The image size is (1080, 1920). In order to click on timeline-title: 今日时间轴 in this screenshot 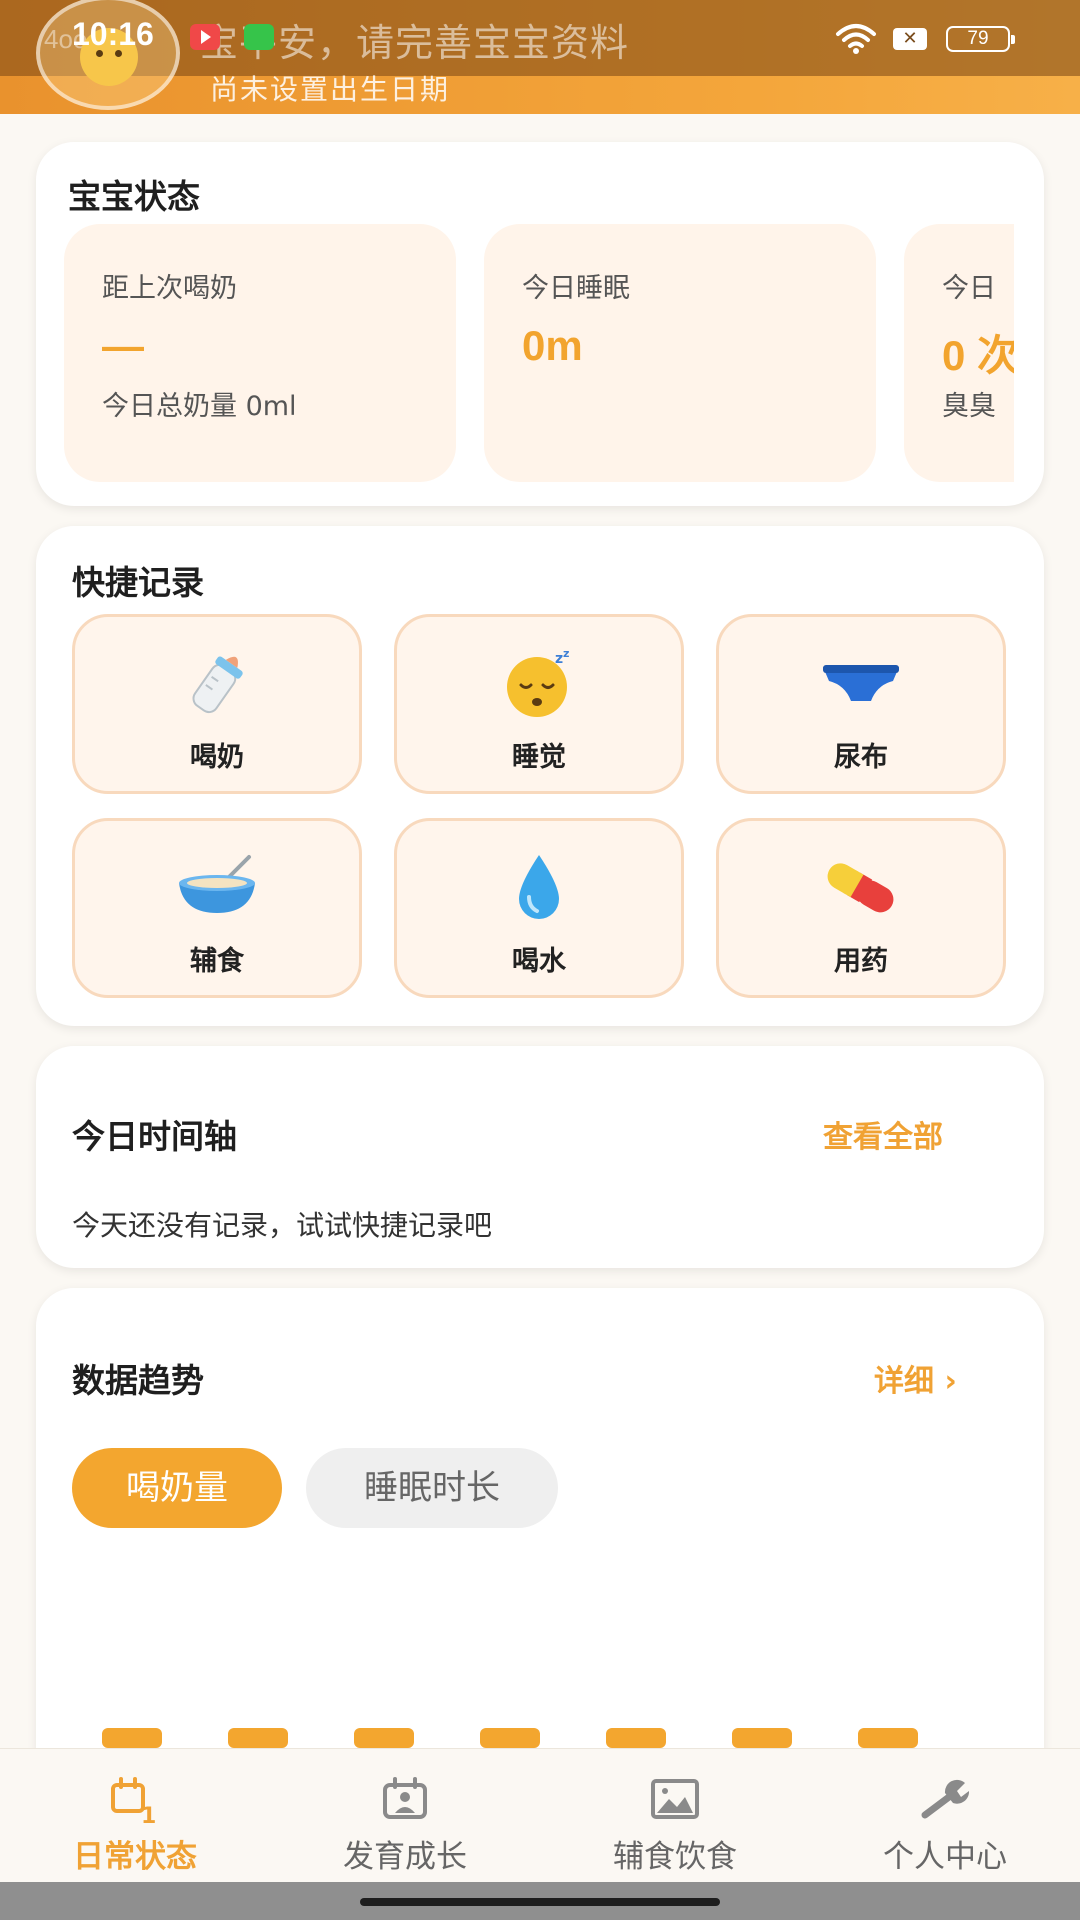, I will do `click(154, 1136)`.